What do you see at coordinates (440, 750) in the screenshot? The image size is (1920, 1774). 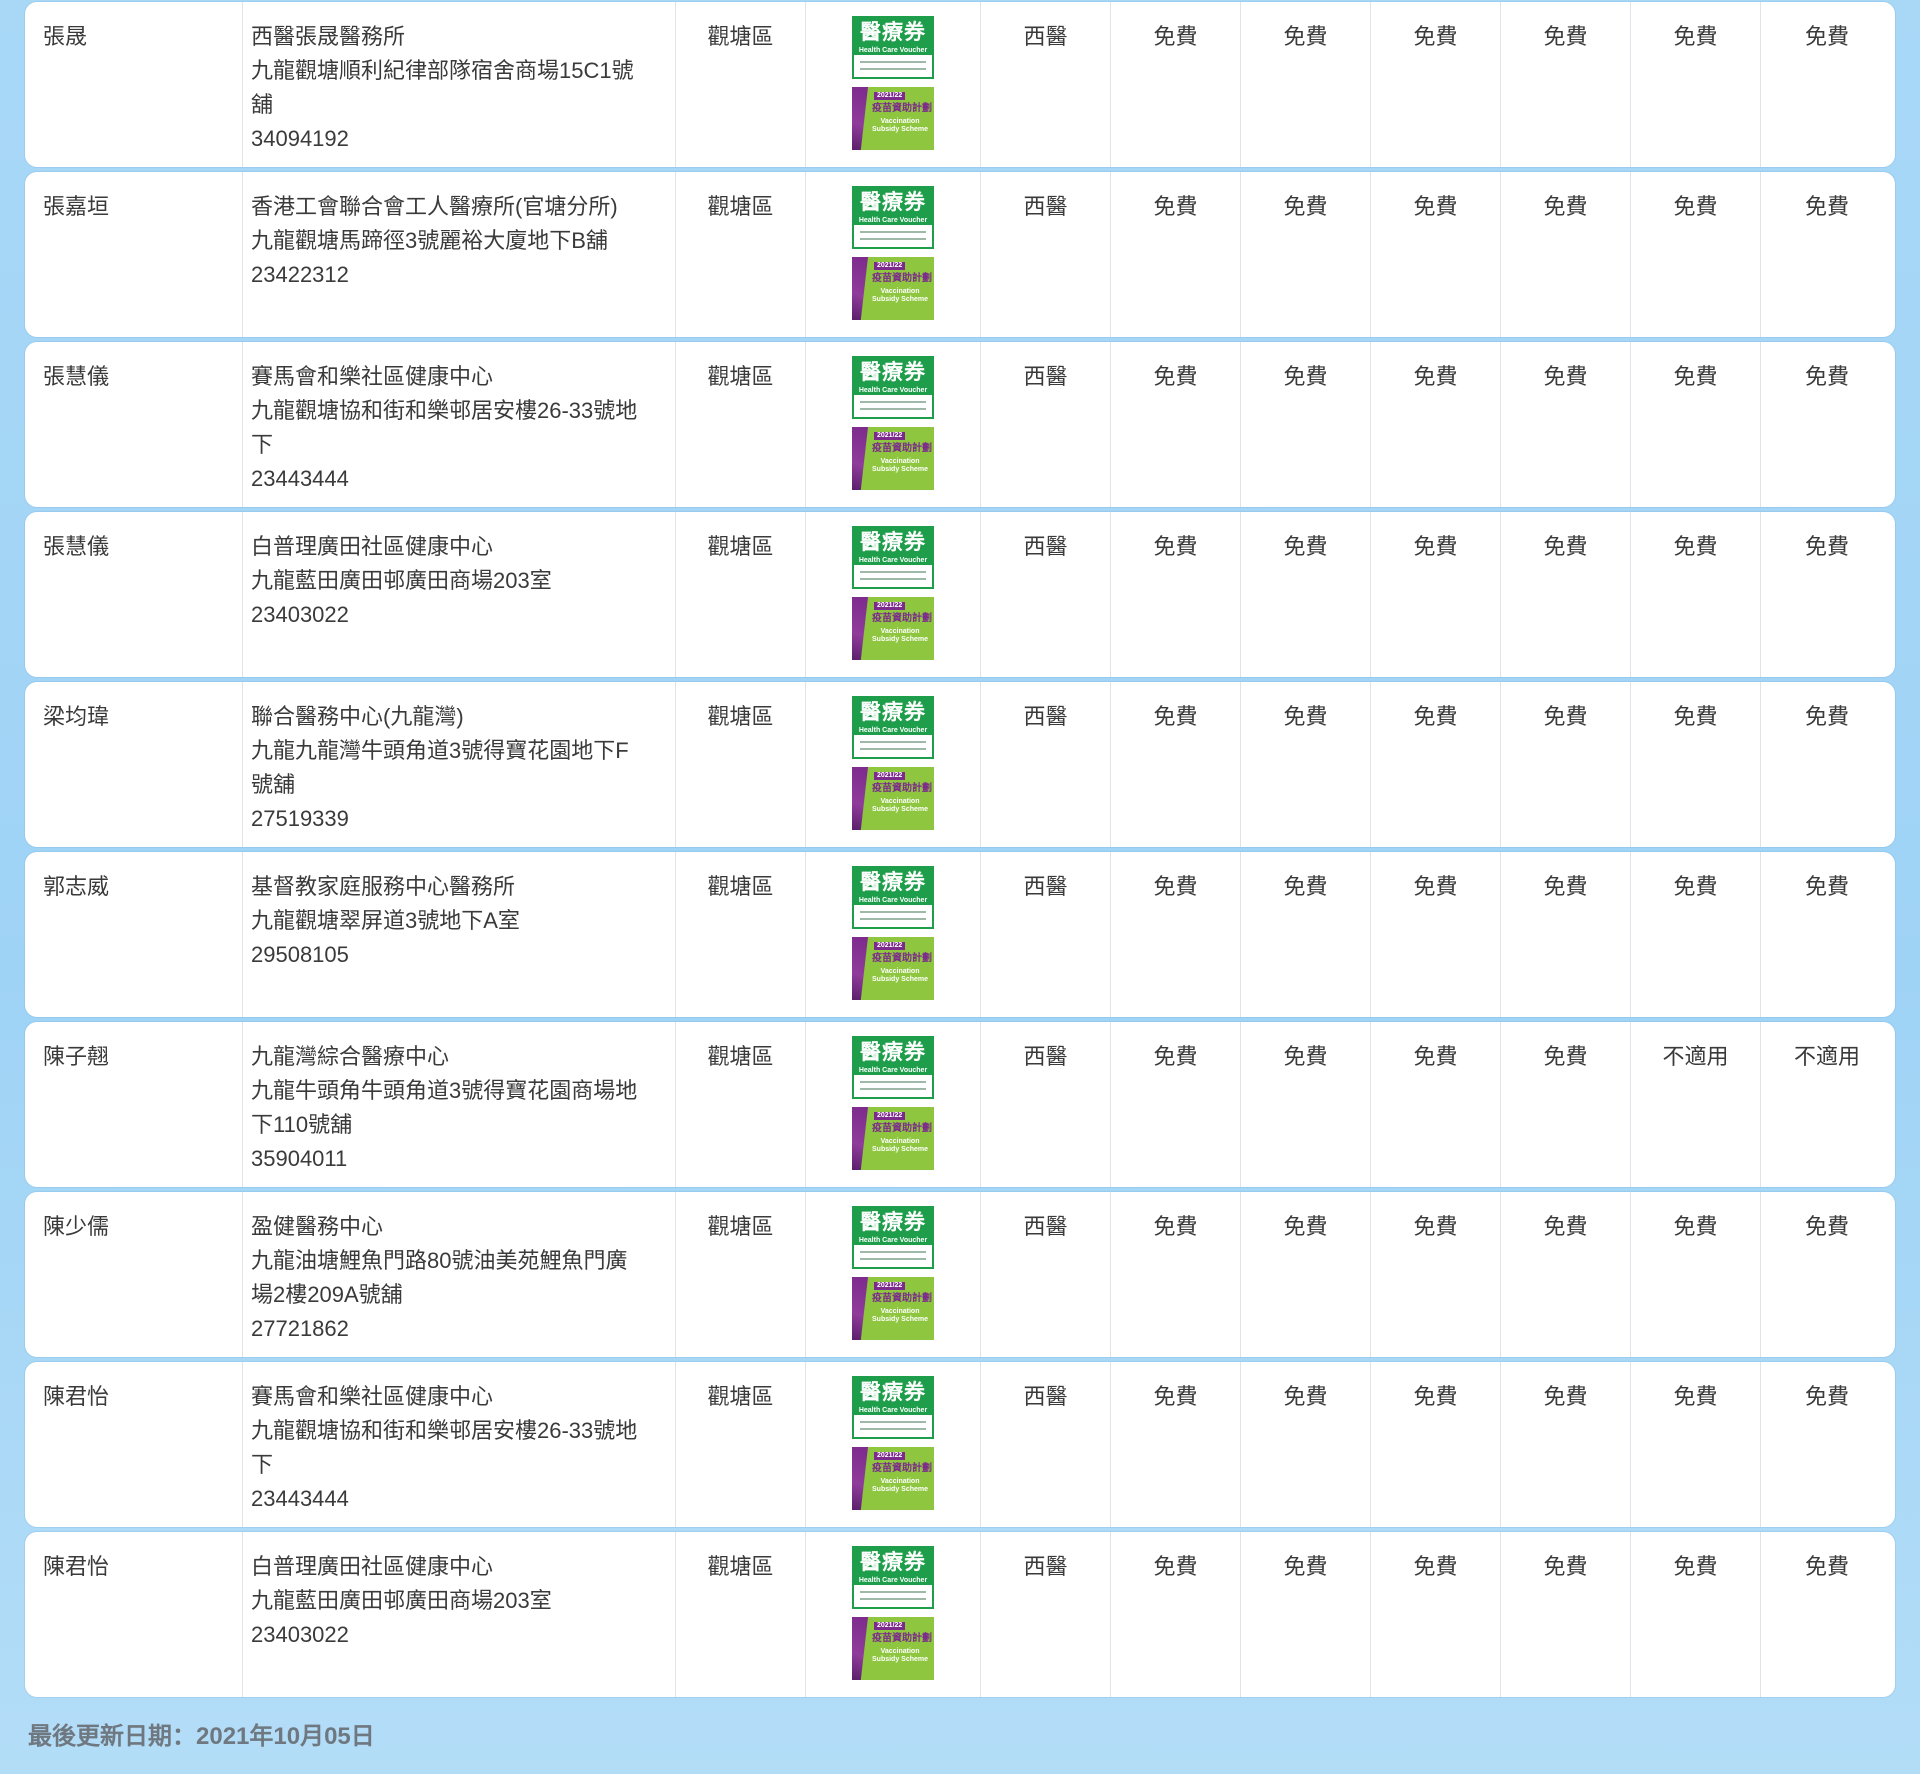 I see `clinic-detail-line: 九龍九龍灣牛頭角道3號得寶花園地下F` at bounding box center [440, 750].